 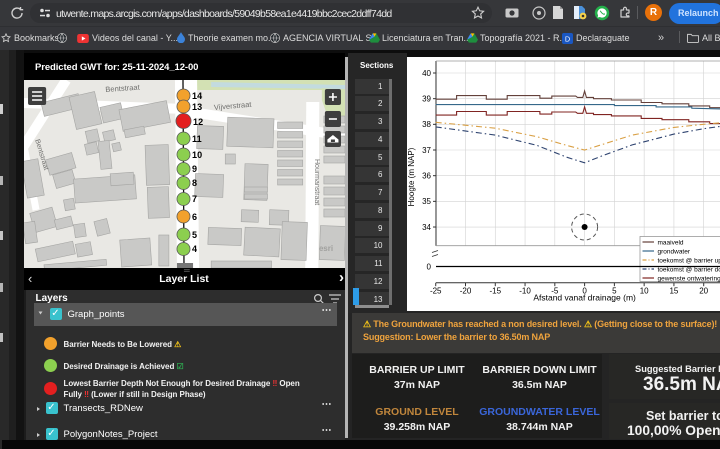 What do you see at coordinates (326, 248) in the screenshot?
I see `svg-text: esri` at bounding box center [326, 248].